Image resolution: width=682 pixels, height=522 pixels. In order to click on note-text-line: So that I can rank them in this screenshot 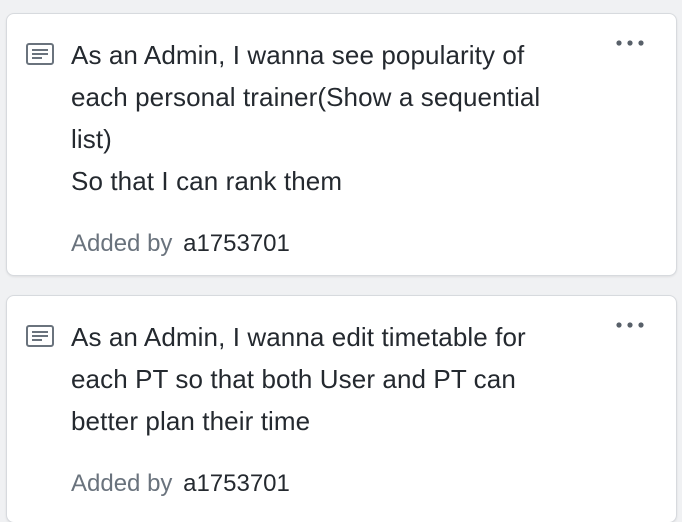, I will do `click(207, 181)`.